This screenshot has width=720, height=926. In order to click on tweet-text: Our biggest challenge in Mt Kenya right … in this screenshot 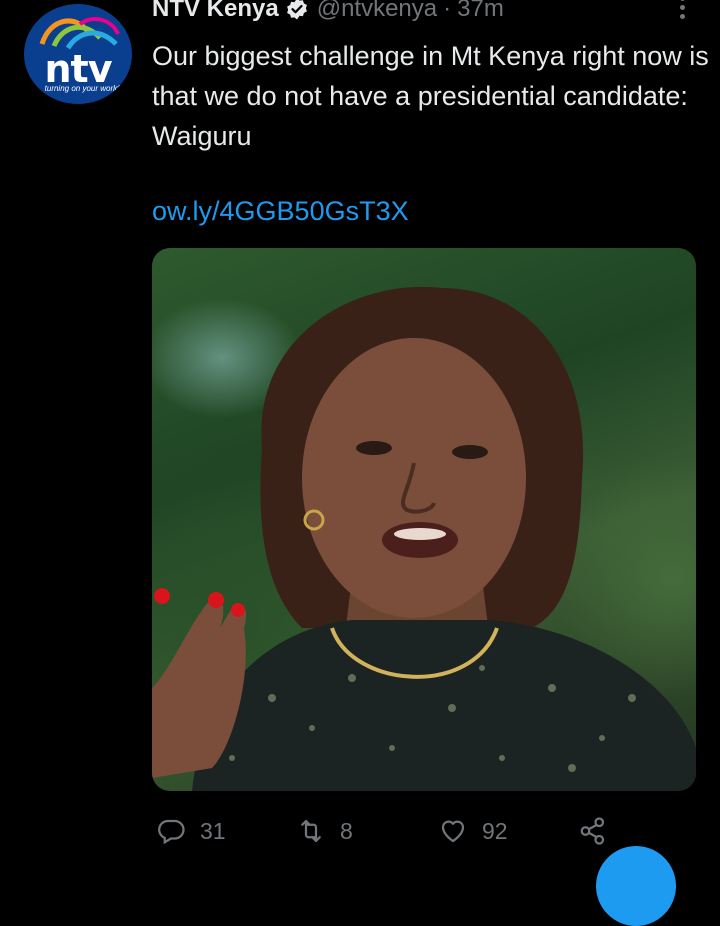, I will do `click(430, 96)`.